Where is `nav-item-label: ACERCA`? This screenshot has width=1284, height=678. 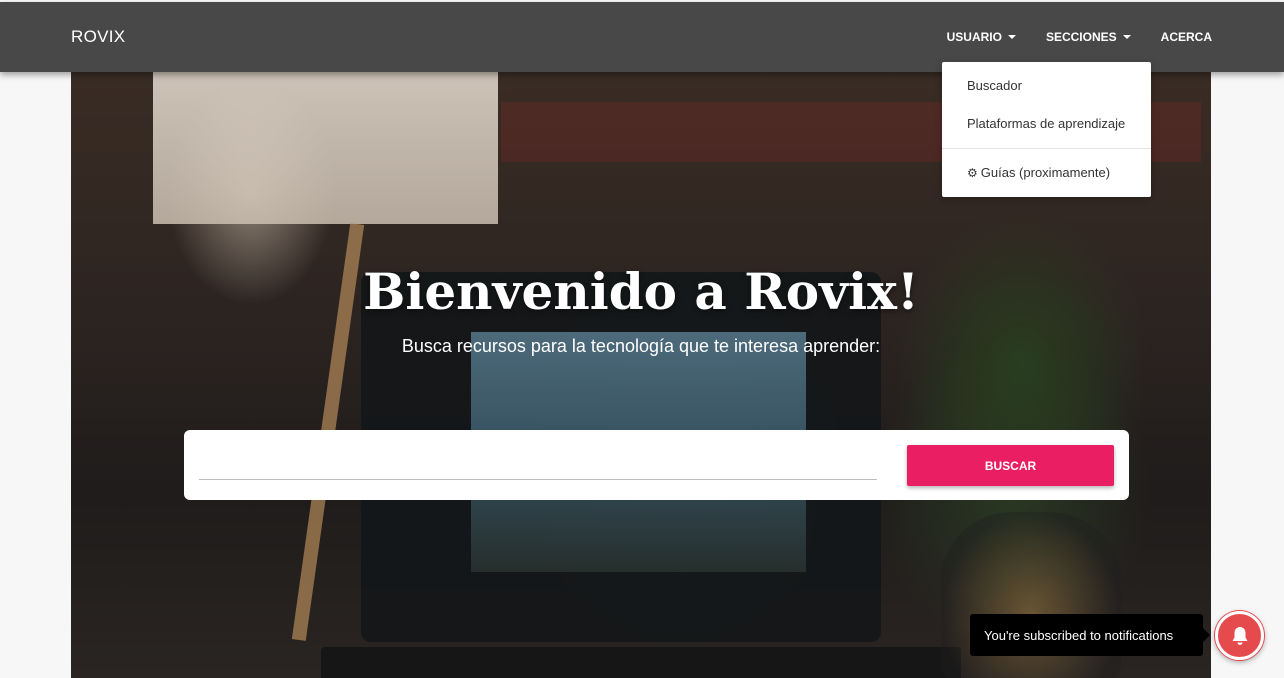
nav-item-label: ACERCA is located at coordinates (1186, 37).